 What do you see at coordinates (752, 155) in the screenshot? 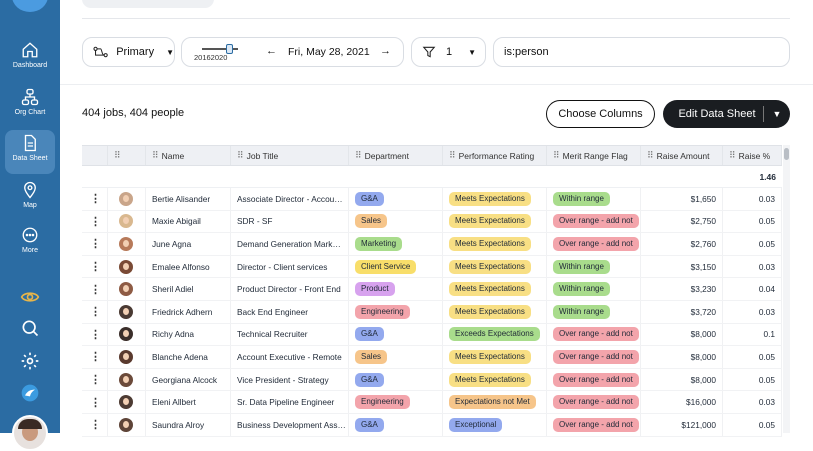
I see `header-raise-pct: ⠿ Raise %` at bounding box center [752, 155].